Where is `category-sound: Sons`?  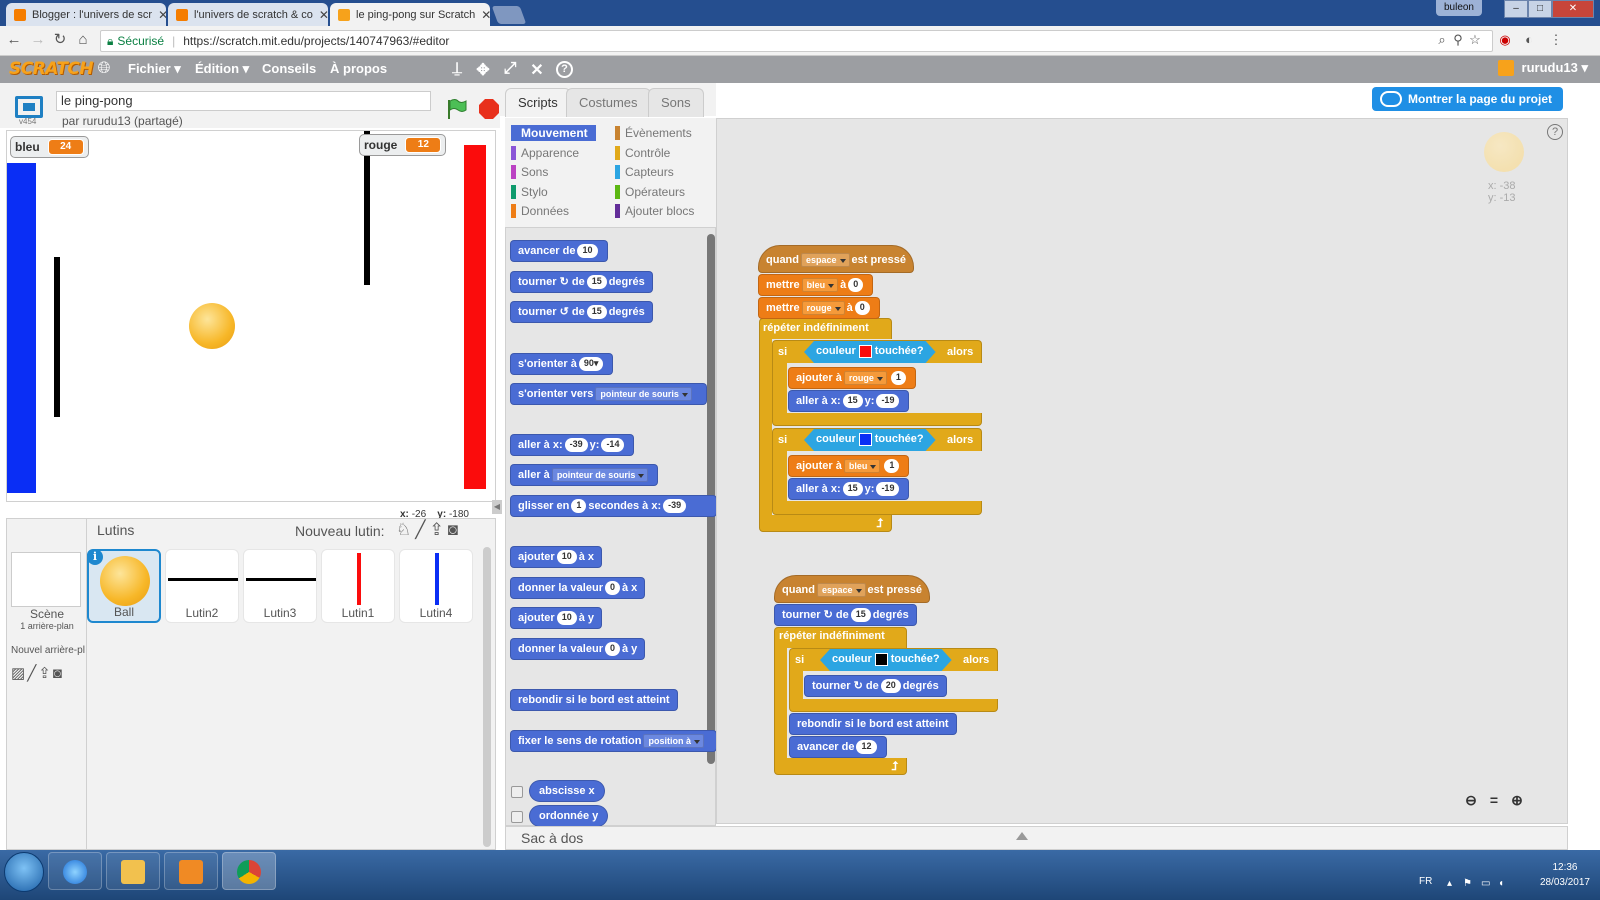 category-sound: Sons is located at coordinates (529, 172).